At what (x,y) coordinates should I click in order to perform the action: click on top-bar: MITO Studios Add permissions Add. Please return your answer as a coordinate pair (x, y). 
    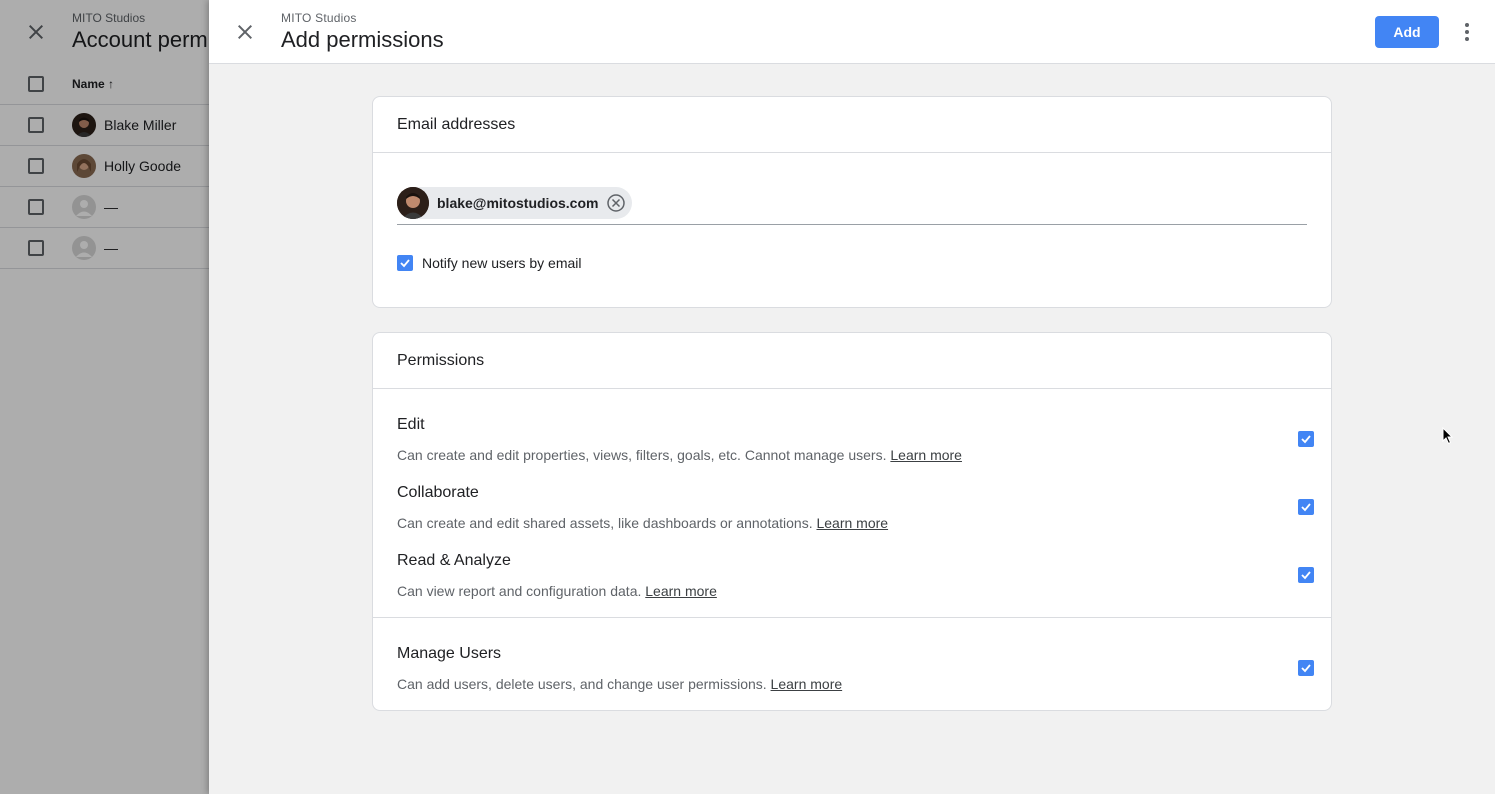
    Looking at the image, I should click on (852, 32).